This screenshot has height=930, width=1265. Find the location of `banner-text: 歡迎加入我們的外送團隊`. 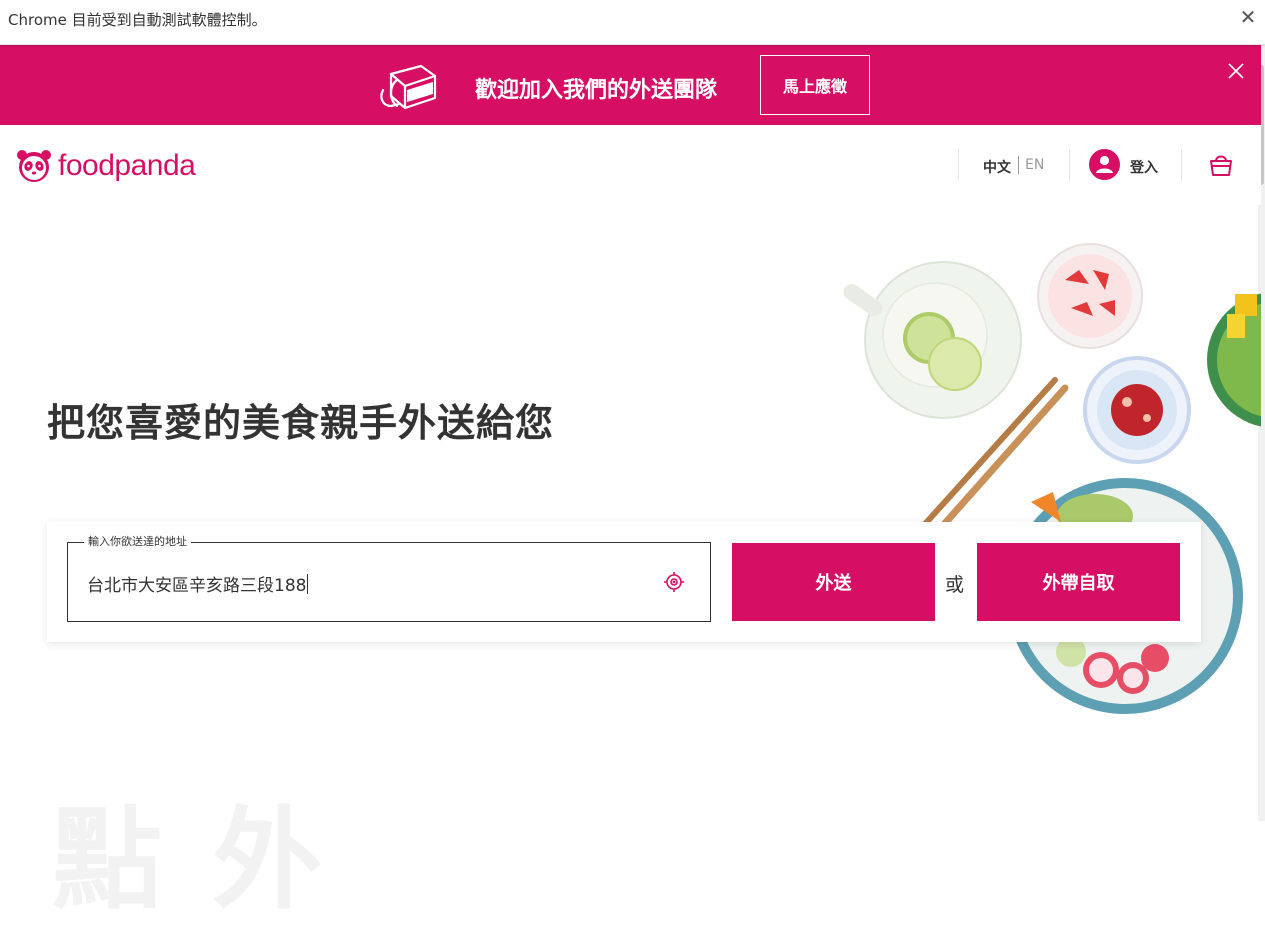

banner-text: 歡迎加入我們的外送團隊 is located at coordinates (596, 90).